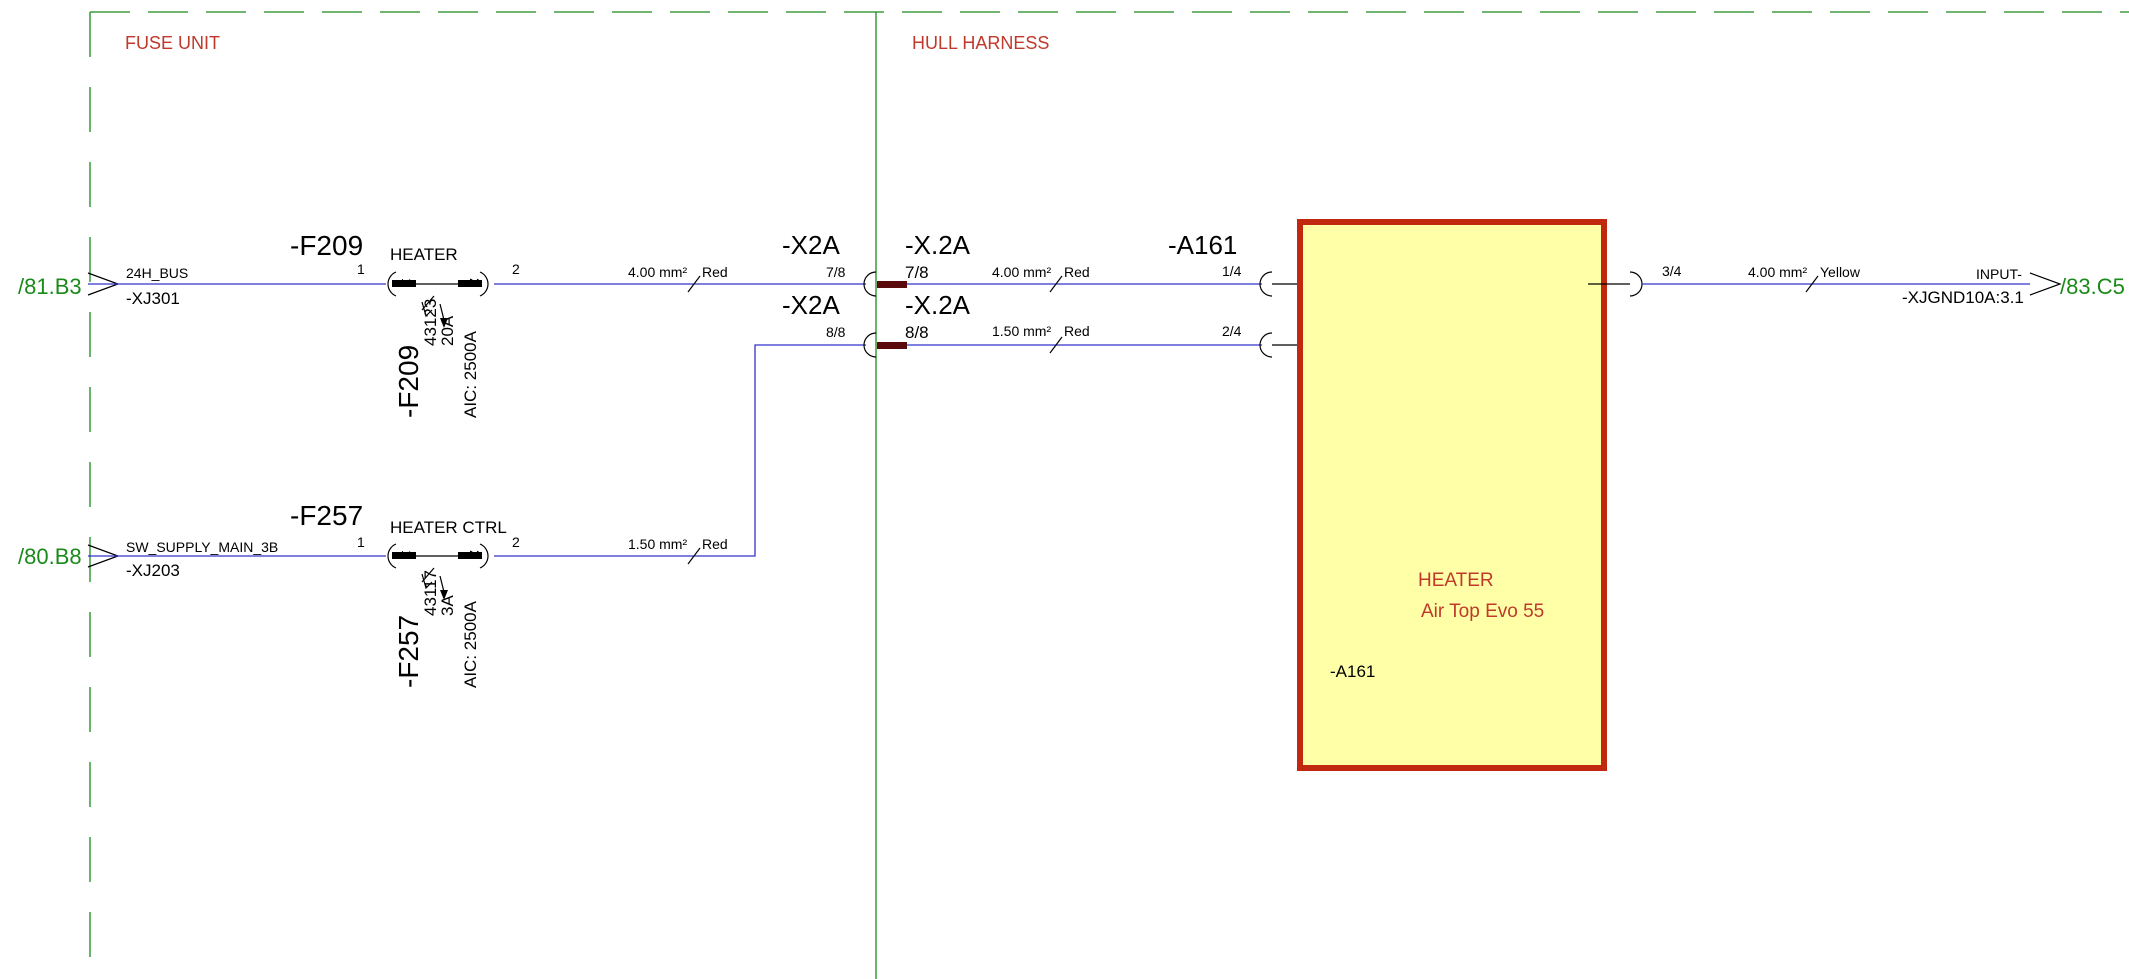 The height and width of the screenshot is (979, 2129). I want to click on connector-tag-x-2a-1: -X.2A, so click(938, 245).